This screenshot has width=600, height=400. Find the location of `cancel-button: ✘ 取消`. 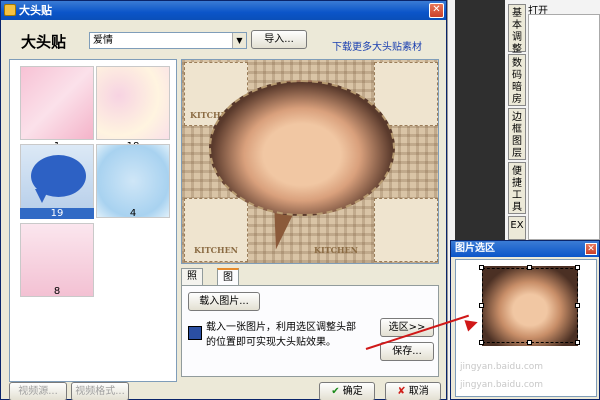

cancel-button: ✘ 取消 is located at coordinates (413, 391).